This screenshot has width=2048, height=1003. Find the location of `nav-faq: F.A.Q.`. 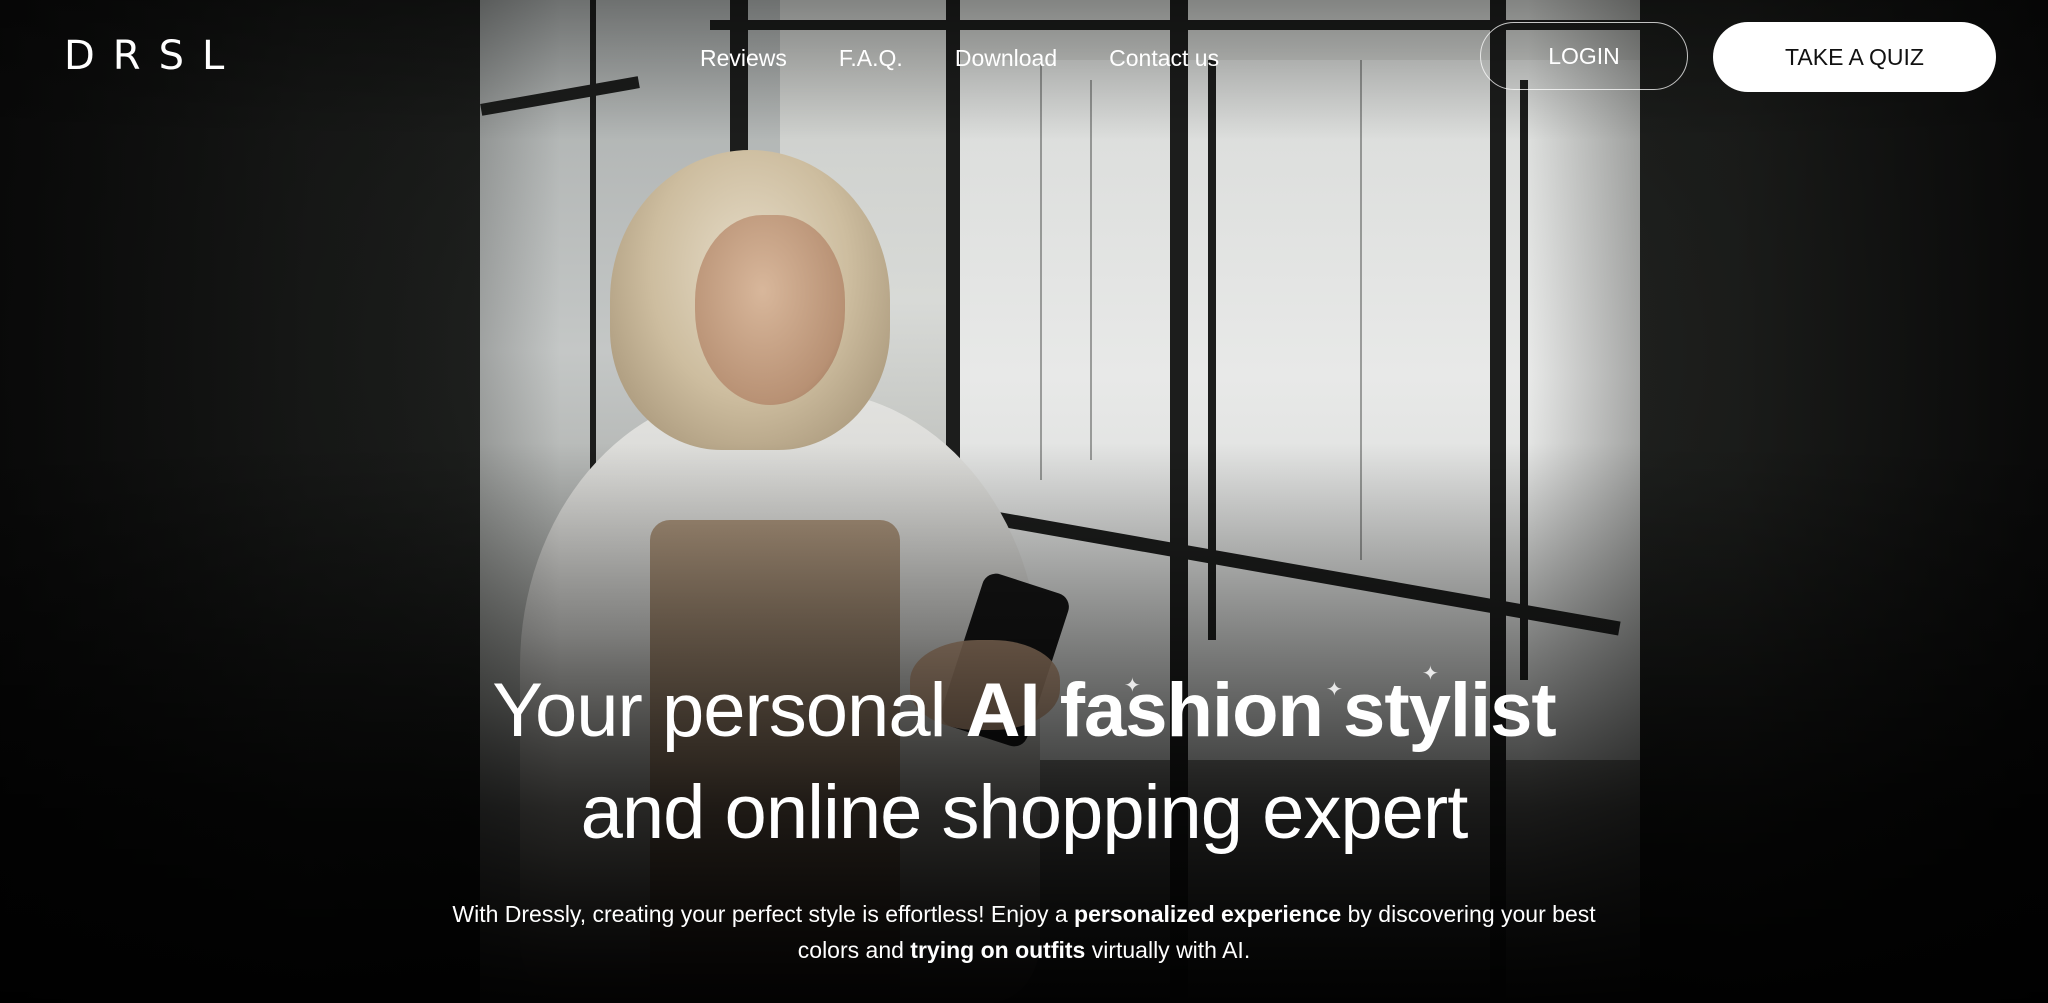

nav-faq: F.A.Q. is located at coordinates (871, 58).